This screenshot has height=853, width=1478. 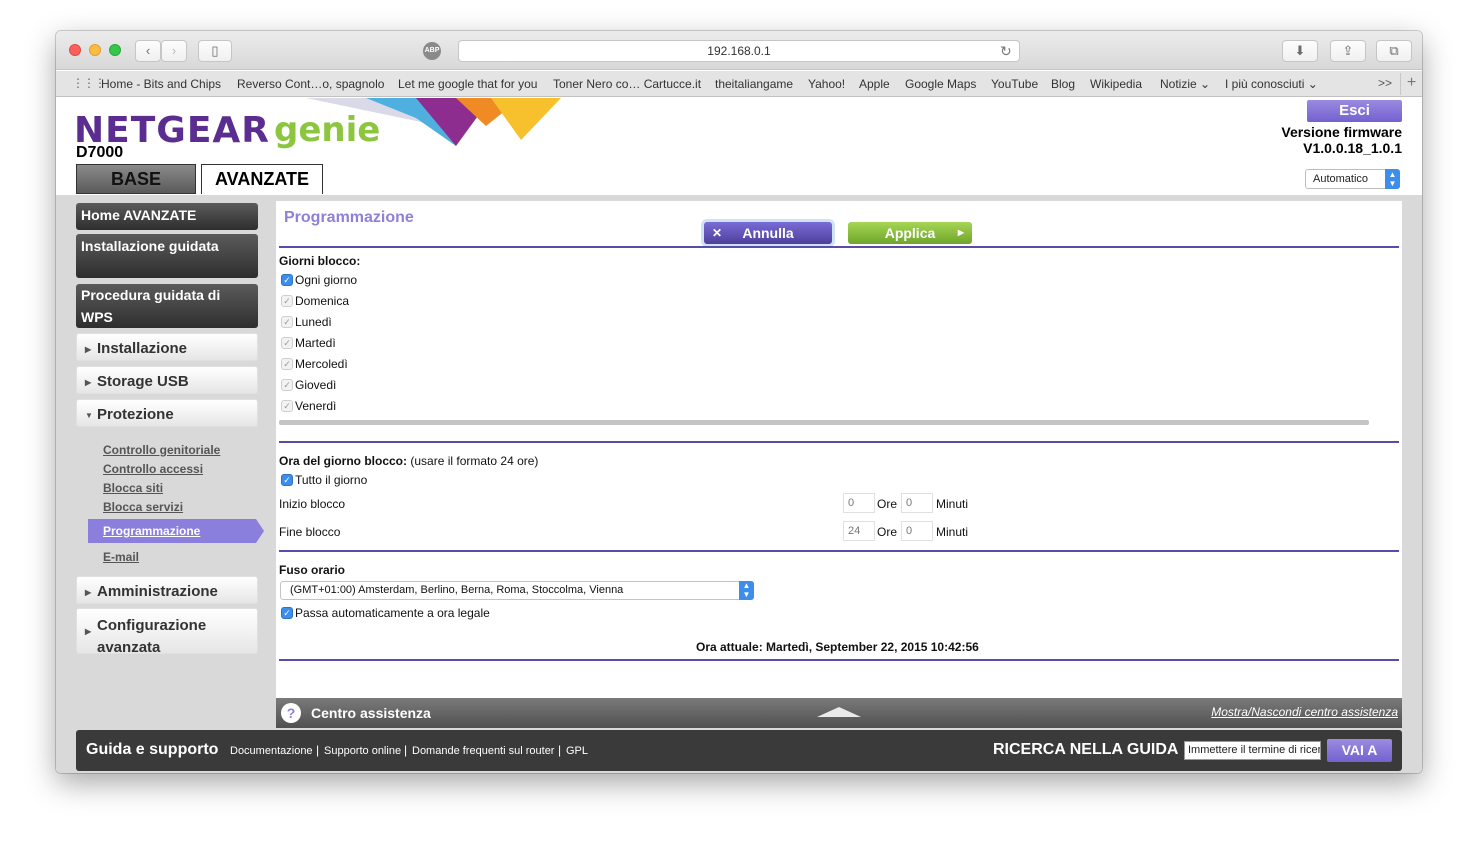 What do you see at coordinates (152, 749) in the screenshot?
I see `support-title: Guida e supporto` at bounding box center [152, 749].